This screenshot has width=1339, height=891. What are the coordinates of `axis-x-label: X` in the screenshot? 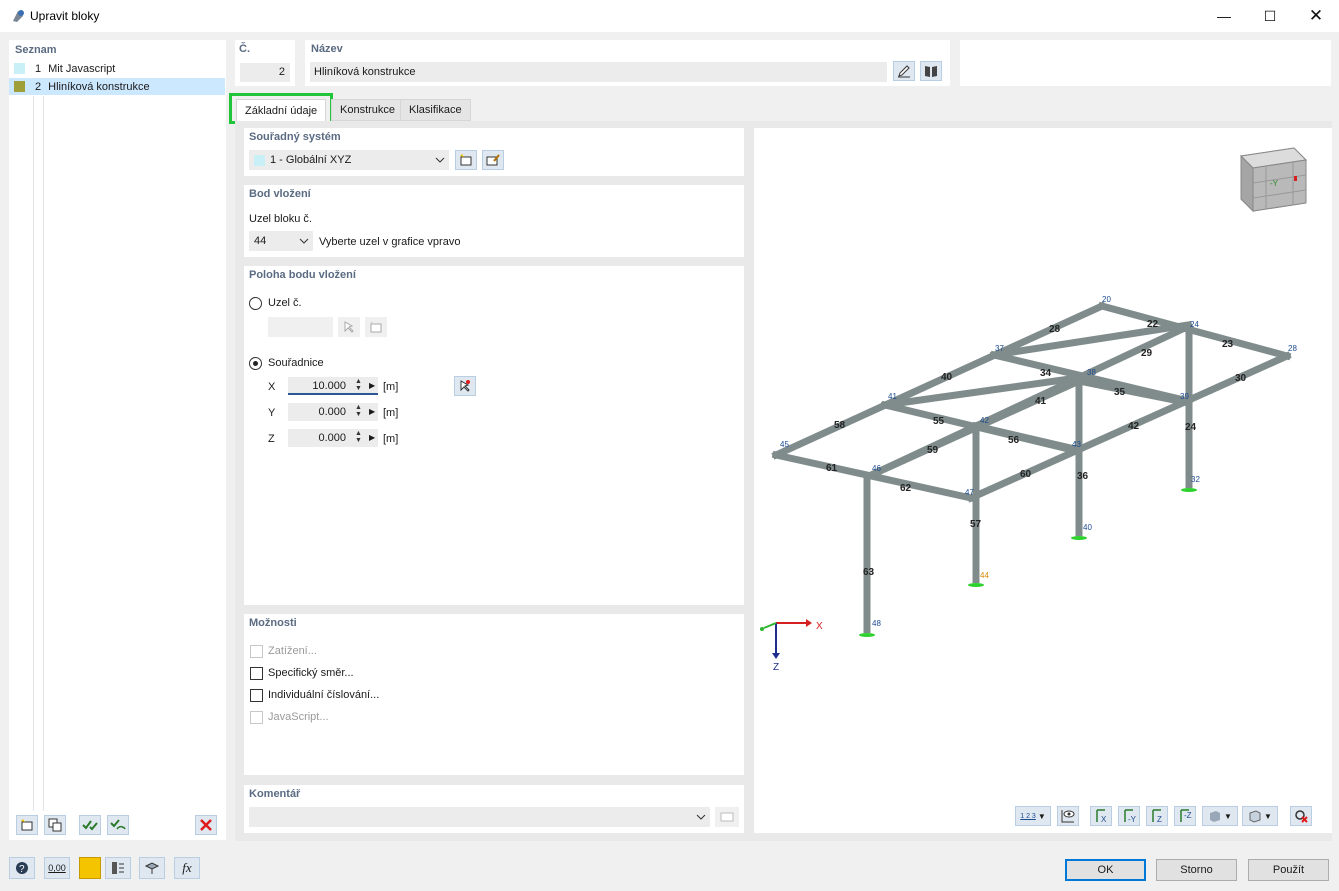 It's located at (819, 626).